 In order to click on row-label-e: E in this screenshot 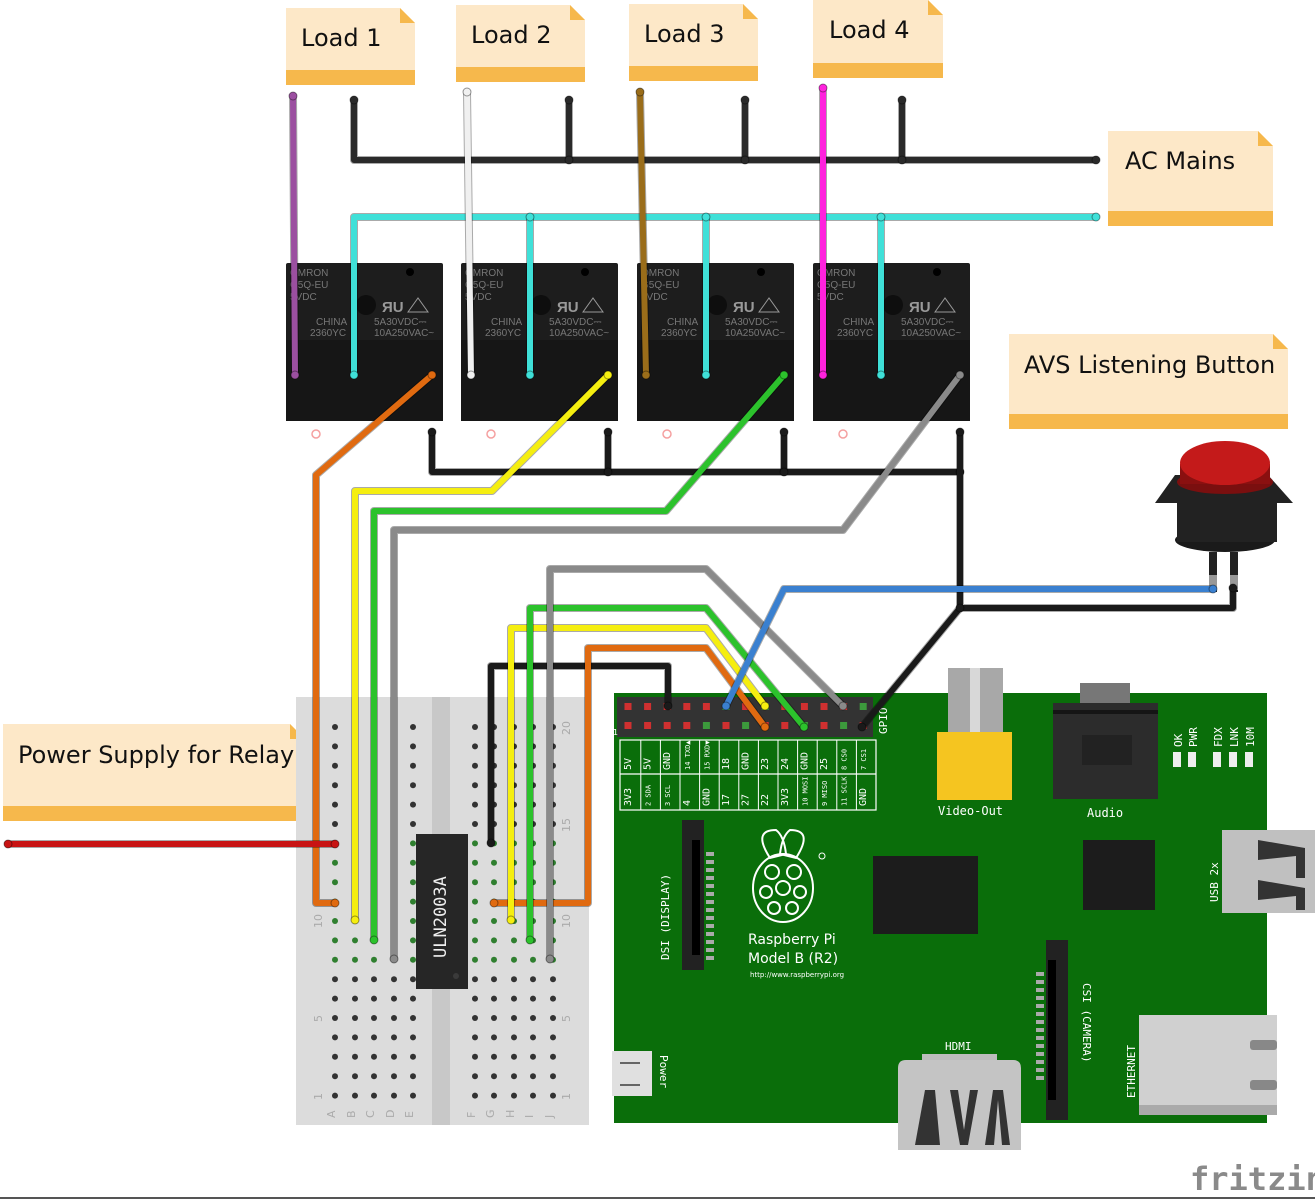, I will do `click(409, 1114)`.